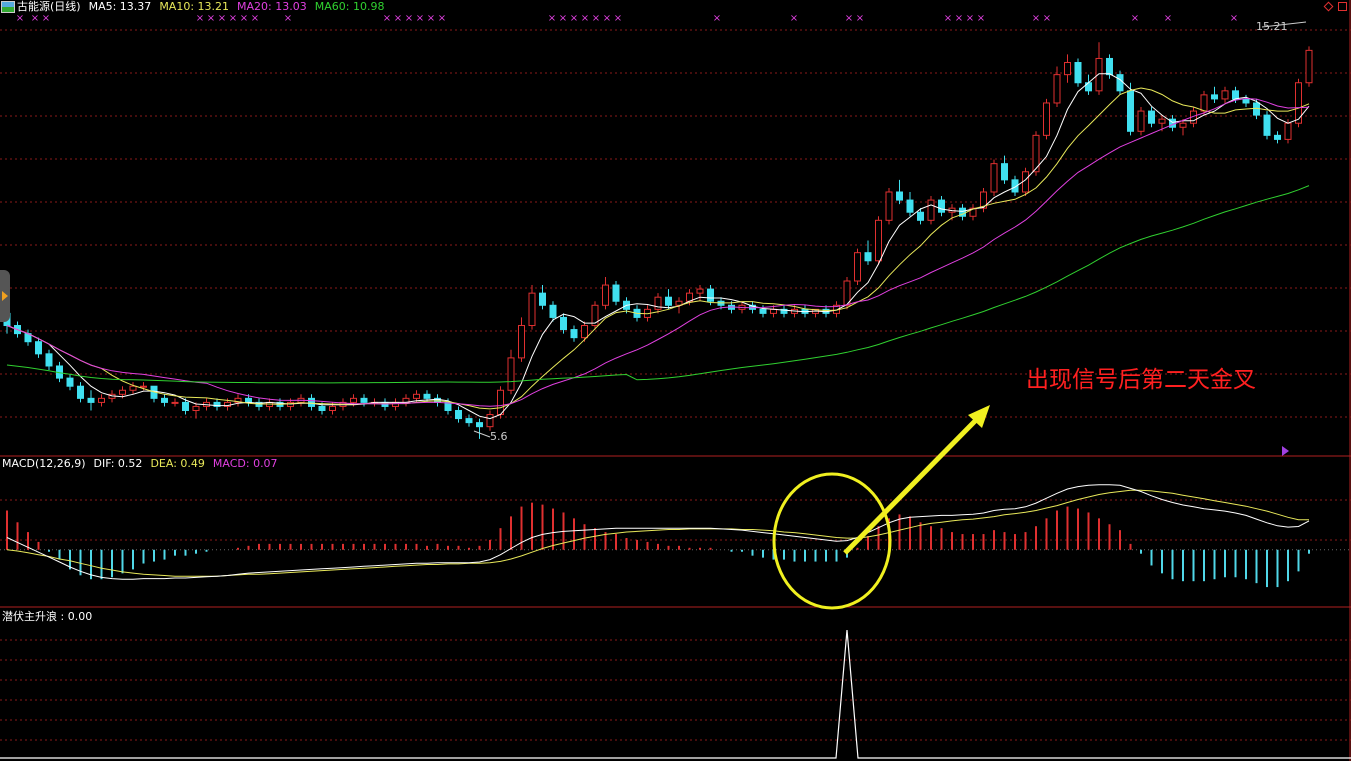  What do you see at coordinates (349, 6) in the screenshot?
I see `ma60-value: MA60: 10.98` at bounding box center [349, 6].